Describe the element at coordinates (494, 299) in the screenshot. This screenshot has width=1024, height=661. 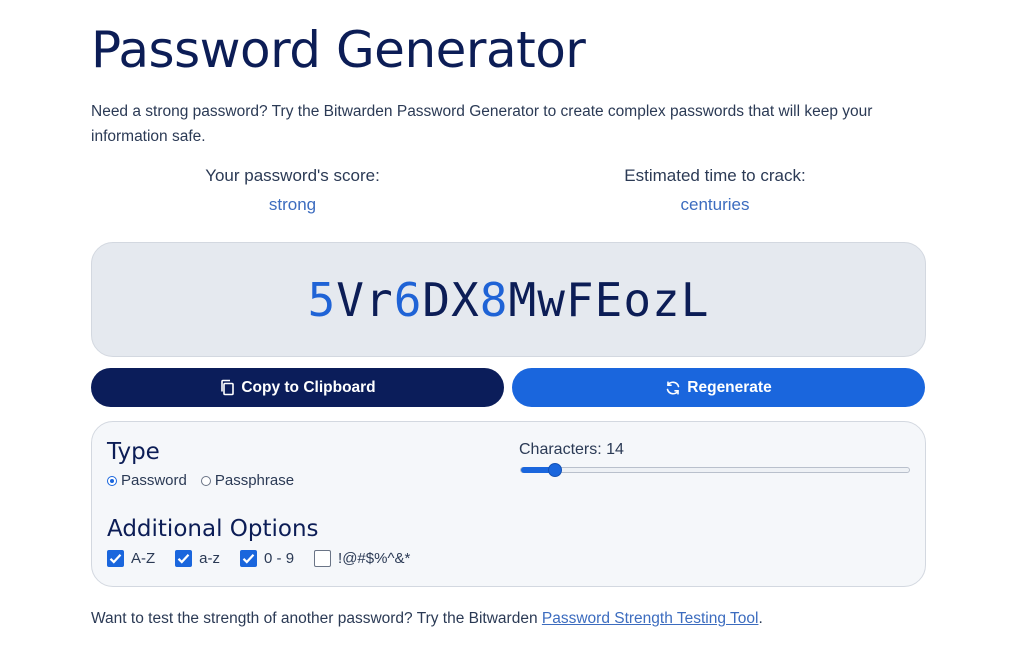
I see `password-digit: 8` at that location.